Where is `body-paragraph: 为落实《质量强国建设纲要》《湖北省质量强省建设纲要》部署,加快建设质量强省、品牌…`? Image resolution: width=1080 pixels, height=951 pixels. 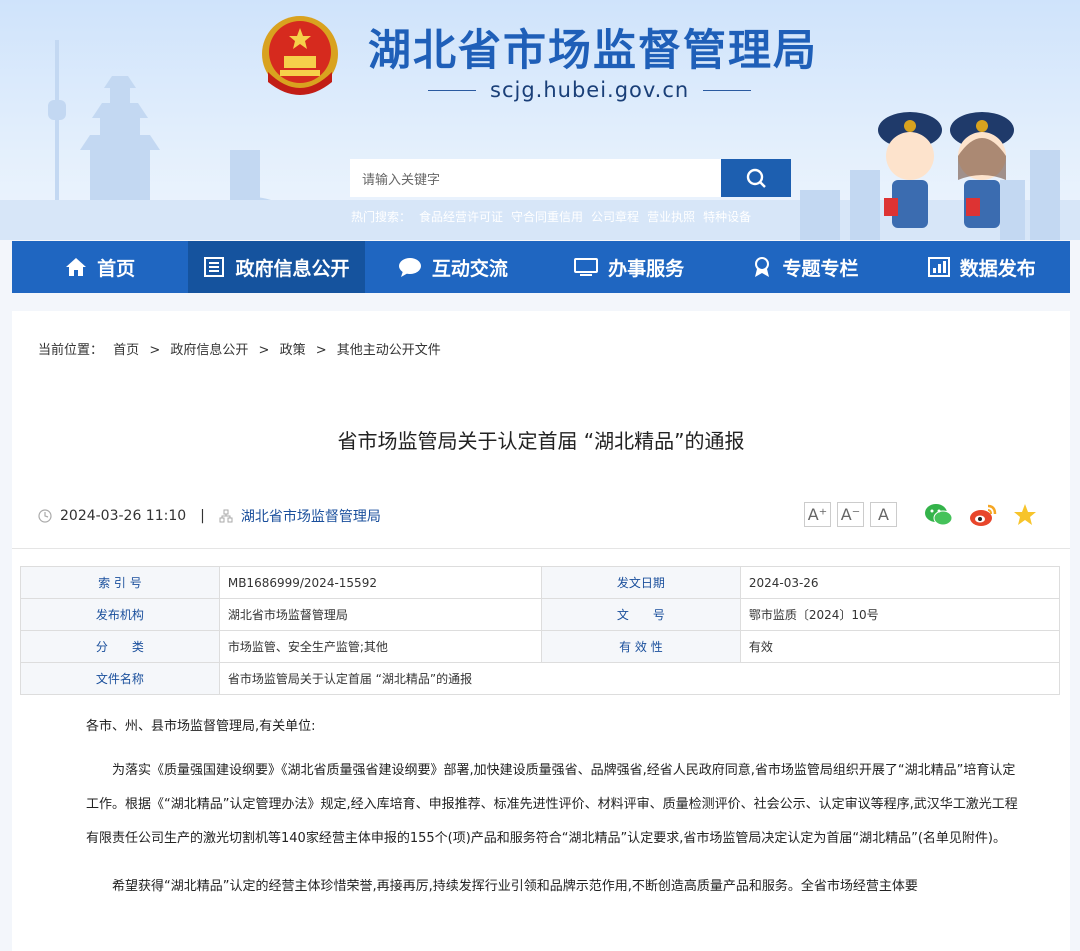 body-paragraph: 为落实《质量强国建设纲要》《湖北省质量强省建设纲要》部署,加快建设质量强省、品牌… is located at coordinates (552, 804).